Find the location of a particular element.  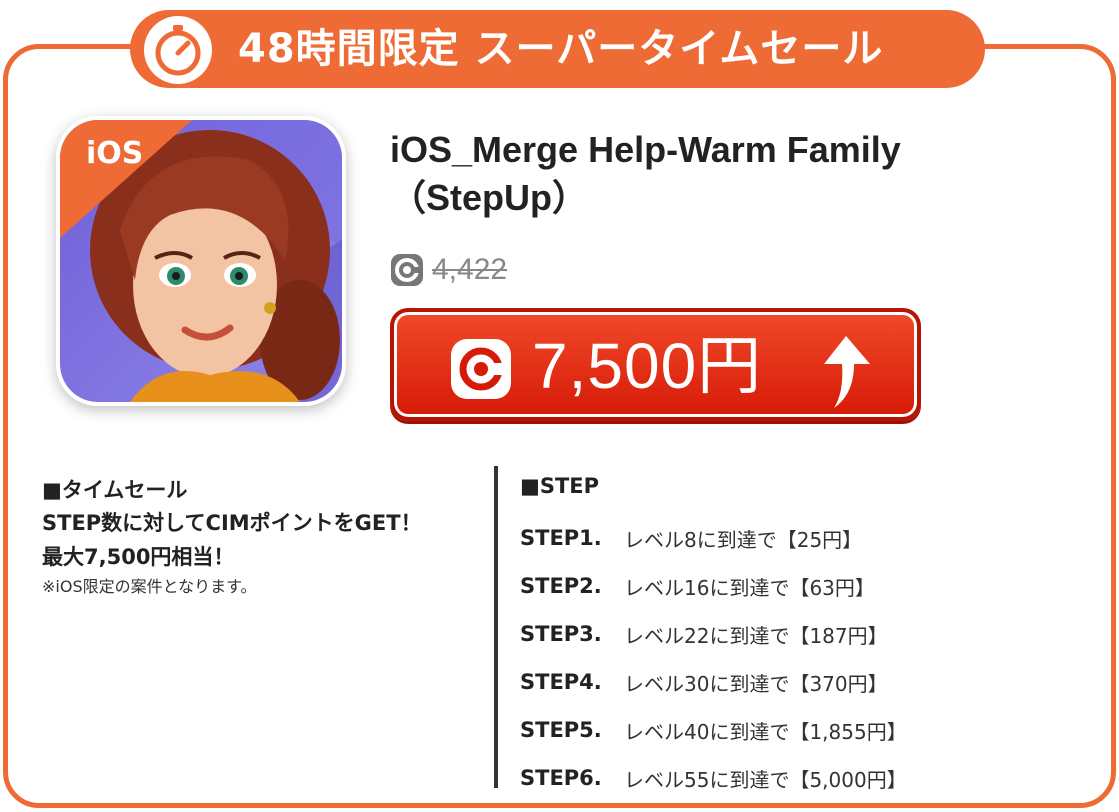

step-description: レベル22に到達で【187円】 is located at coordinates (756, 635).